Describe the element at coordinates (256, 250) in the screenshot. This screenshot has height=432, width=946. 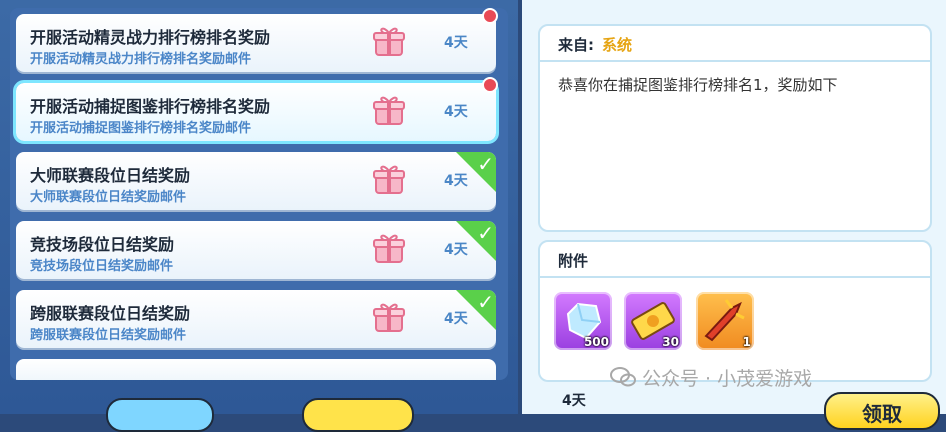
I see `mail-item: 竞技场段位日结奖励 竞技场段位日结奖励邮件 4天 ✓` at that location.